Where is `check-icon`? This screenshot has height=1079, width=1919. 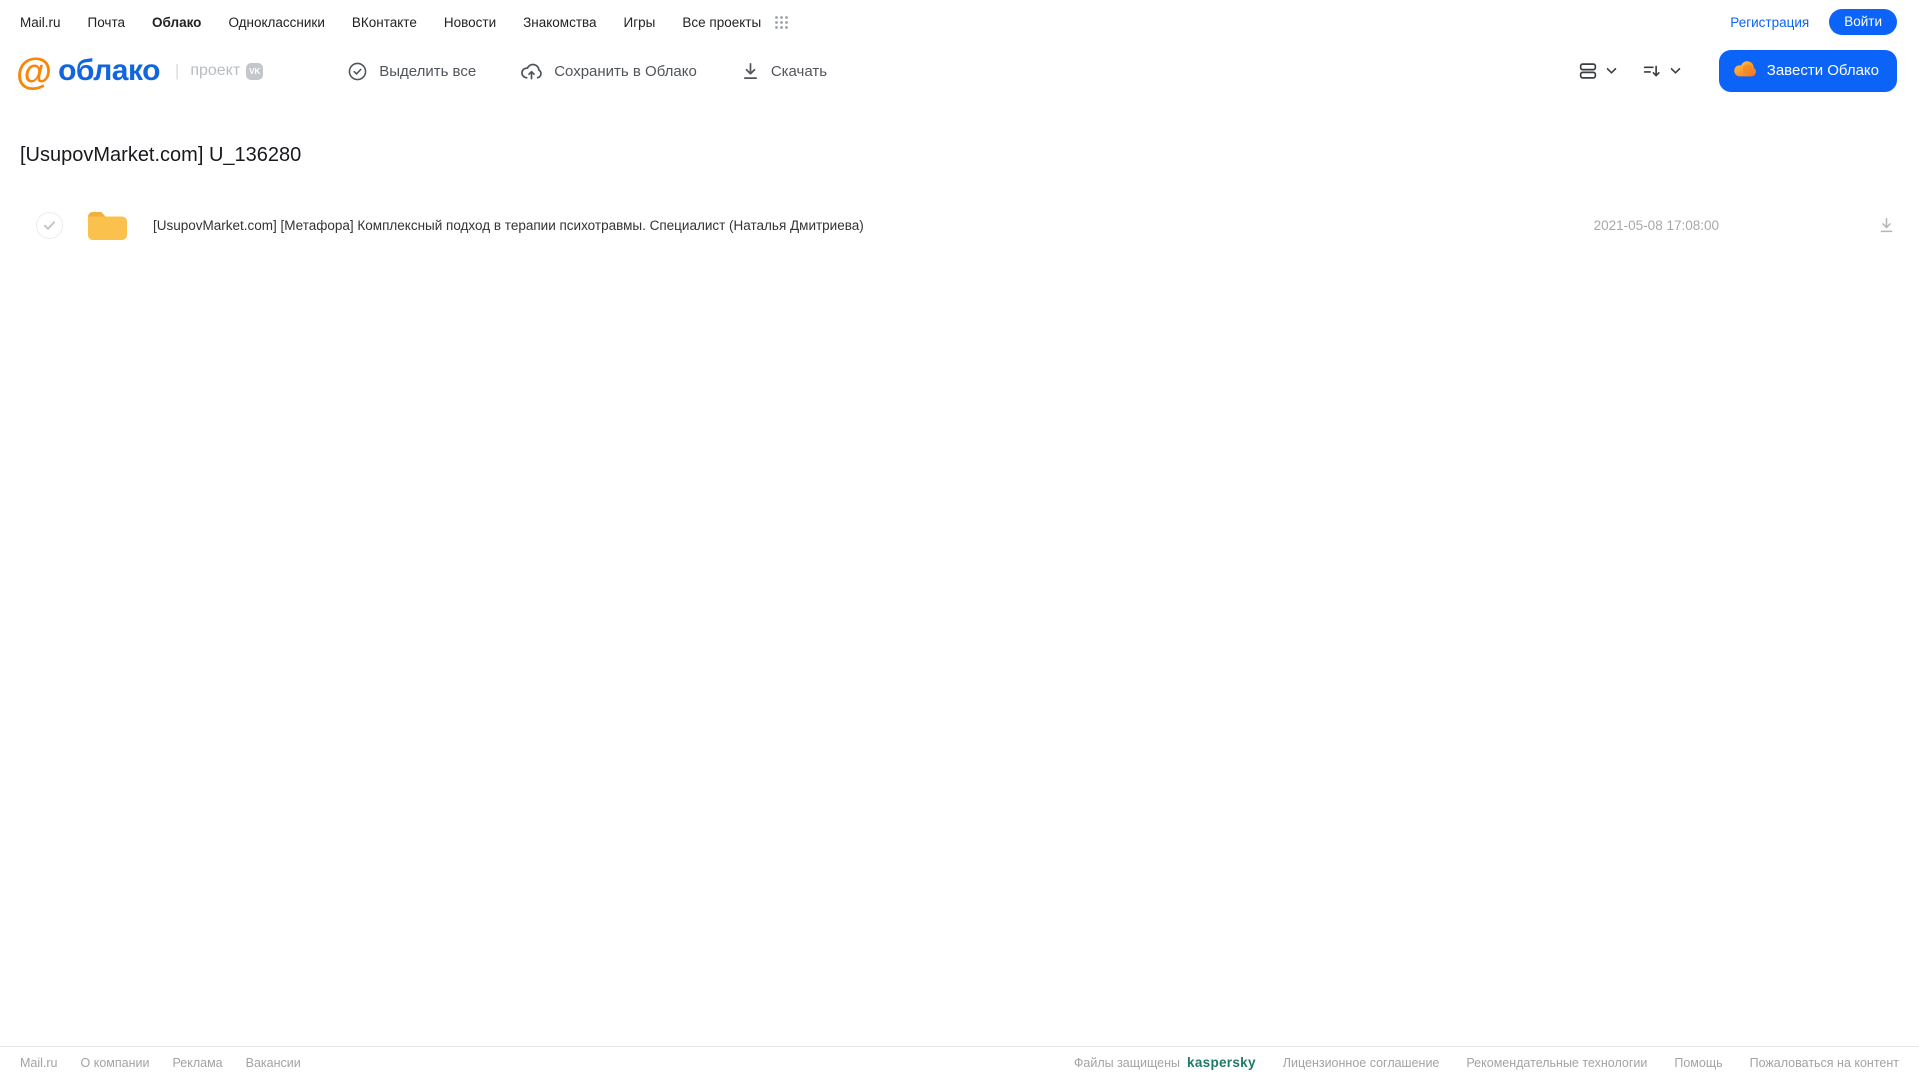 check-icon is located at coordinates (49, 225).